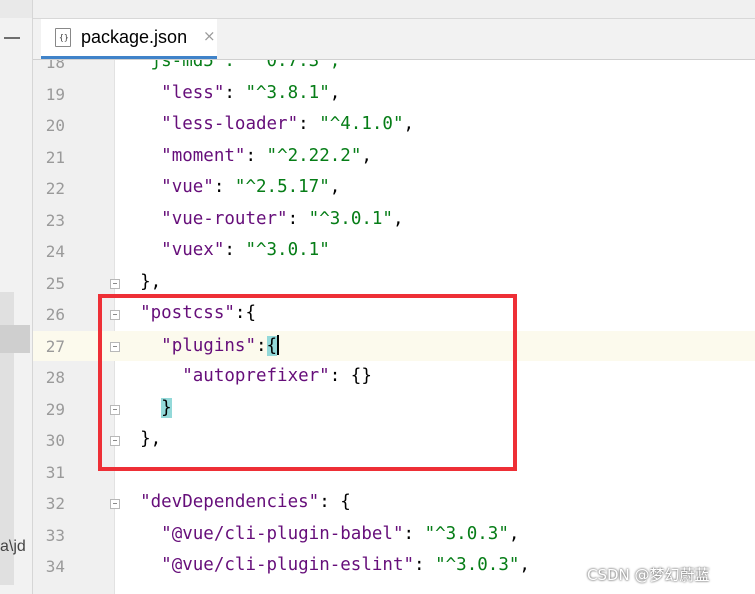  I want to click on json-key: "@vue/cli-plugin-babel", so click(282, 533).